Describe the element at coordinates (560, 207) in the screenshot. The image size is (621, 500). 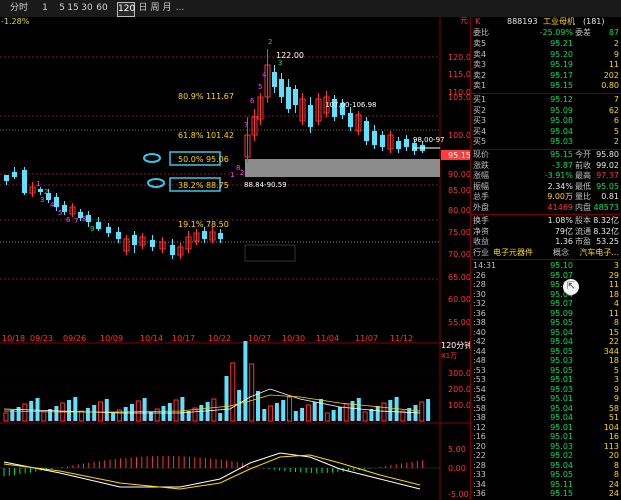
I see `stat-value: 41469` at that location.